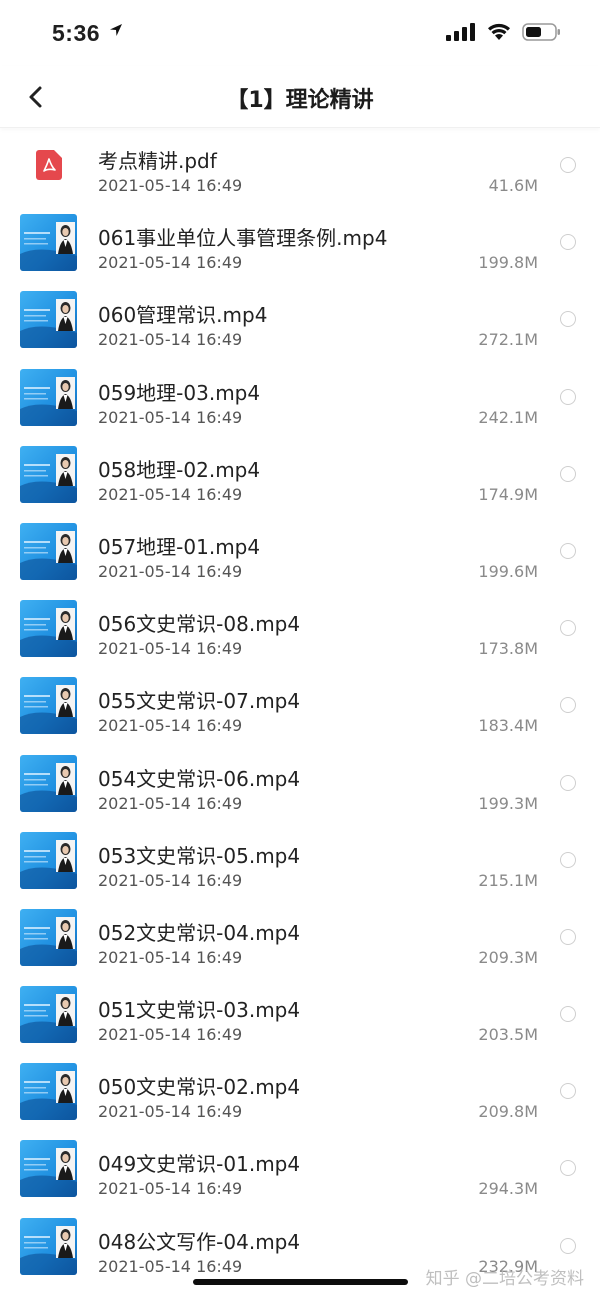 Image resolution: width=600 pixels, height=1298 pixels. I want to click on file-name: 052文史常识-04.mp4, so click(199, 932).